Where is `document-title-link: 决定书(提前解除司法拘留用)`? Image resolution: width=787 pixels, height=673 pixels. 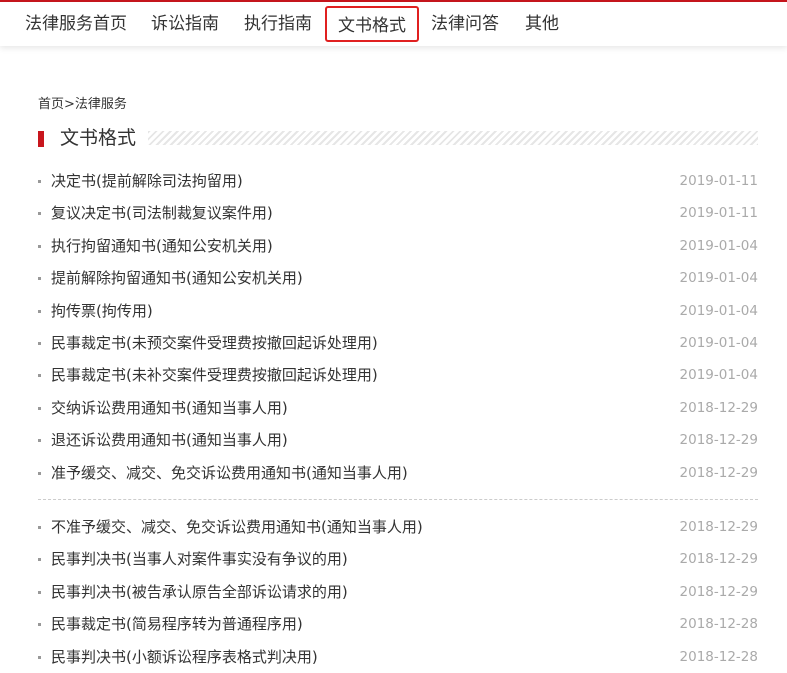 document-title-link: 决定书(提前解除司法拘留用) is located at coordinates (147, 181).